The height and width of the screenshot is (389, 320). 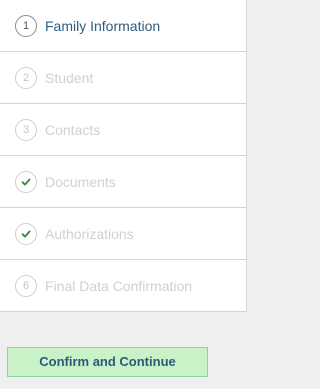 I want to click on step-number-badge: 1, so click(x=26, y=25).